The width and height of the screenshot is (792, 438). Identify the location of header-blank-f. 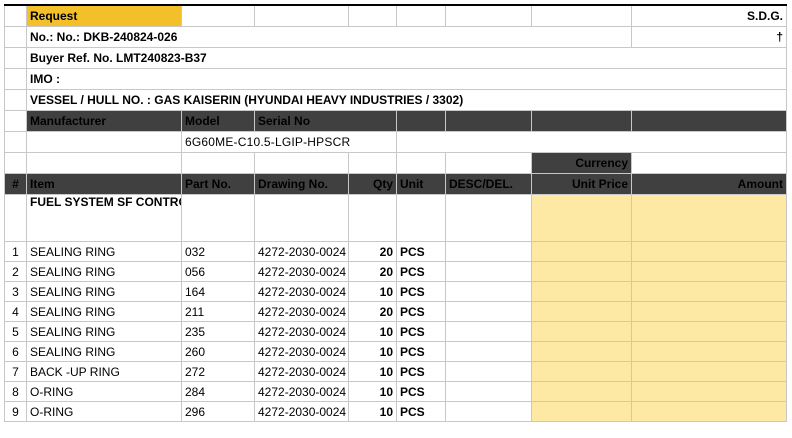
(421, 121).